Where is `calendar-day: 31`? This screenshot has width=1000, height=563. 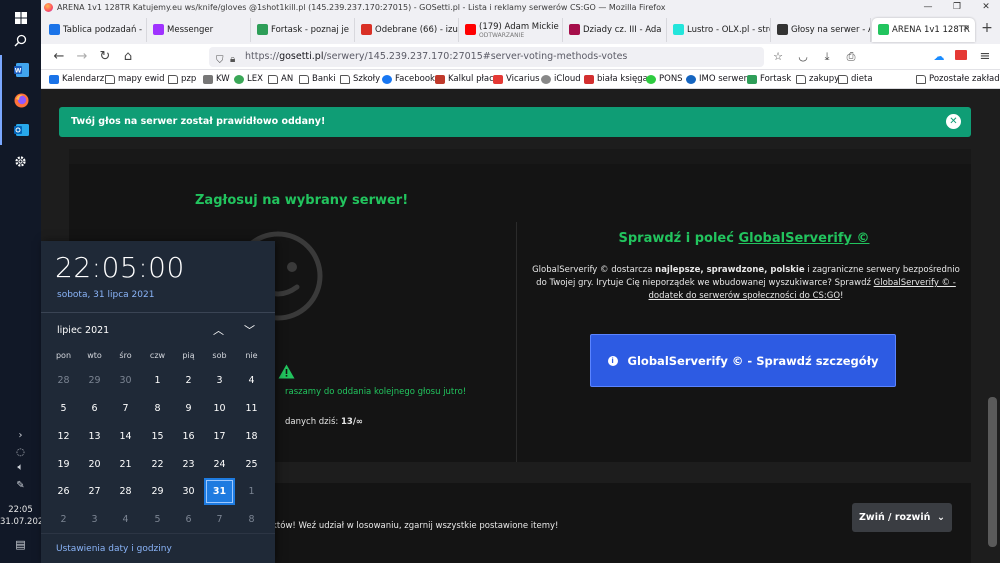
calendar-day: 31 is located at coordinates (219, 491).